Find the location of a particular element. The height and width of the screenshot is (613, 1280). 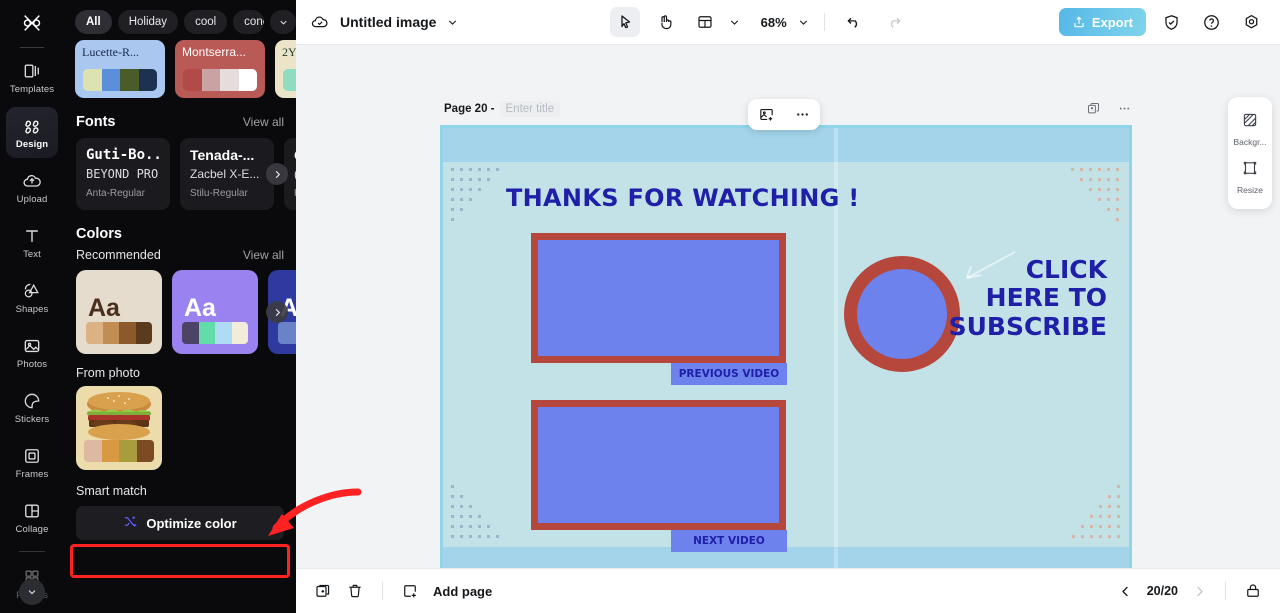

sidebar-item-upload: Upload is located at coordinates (32, 187).